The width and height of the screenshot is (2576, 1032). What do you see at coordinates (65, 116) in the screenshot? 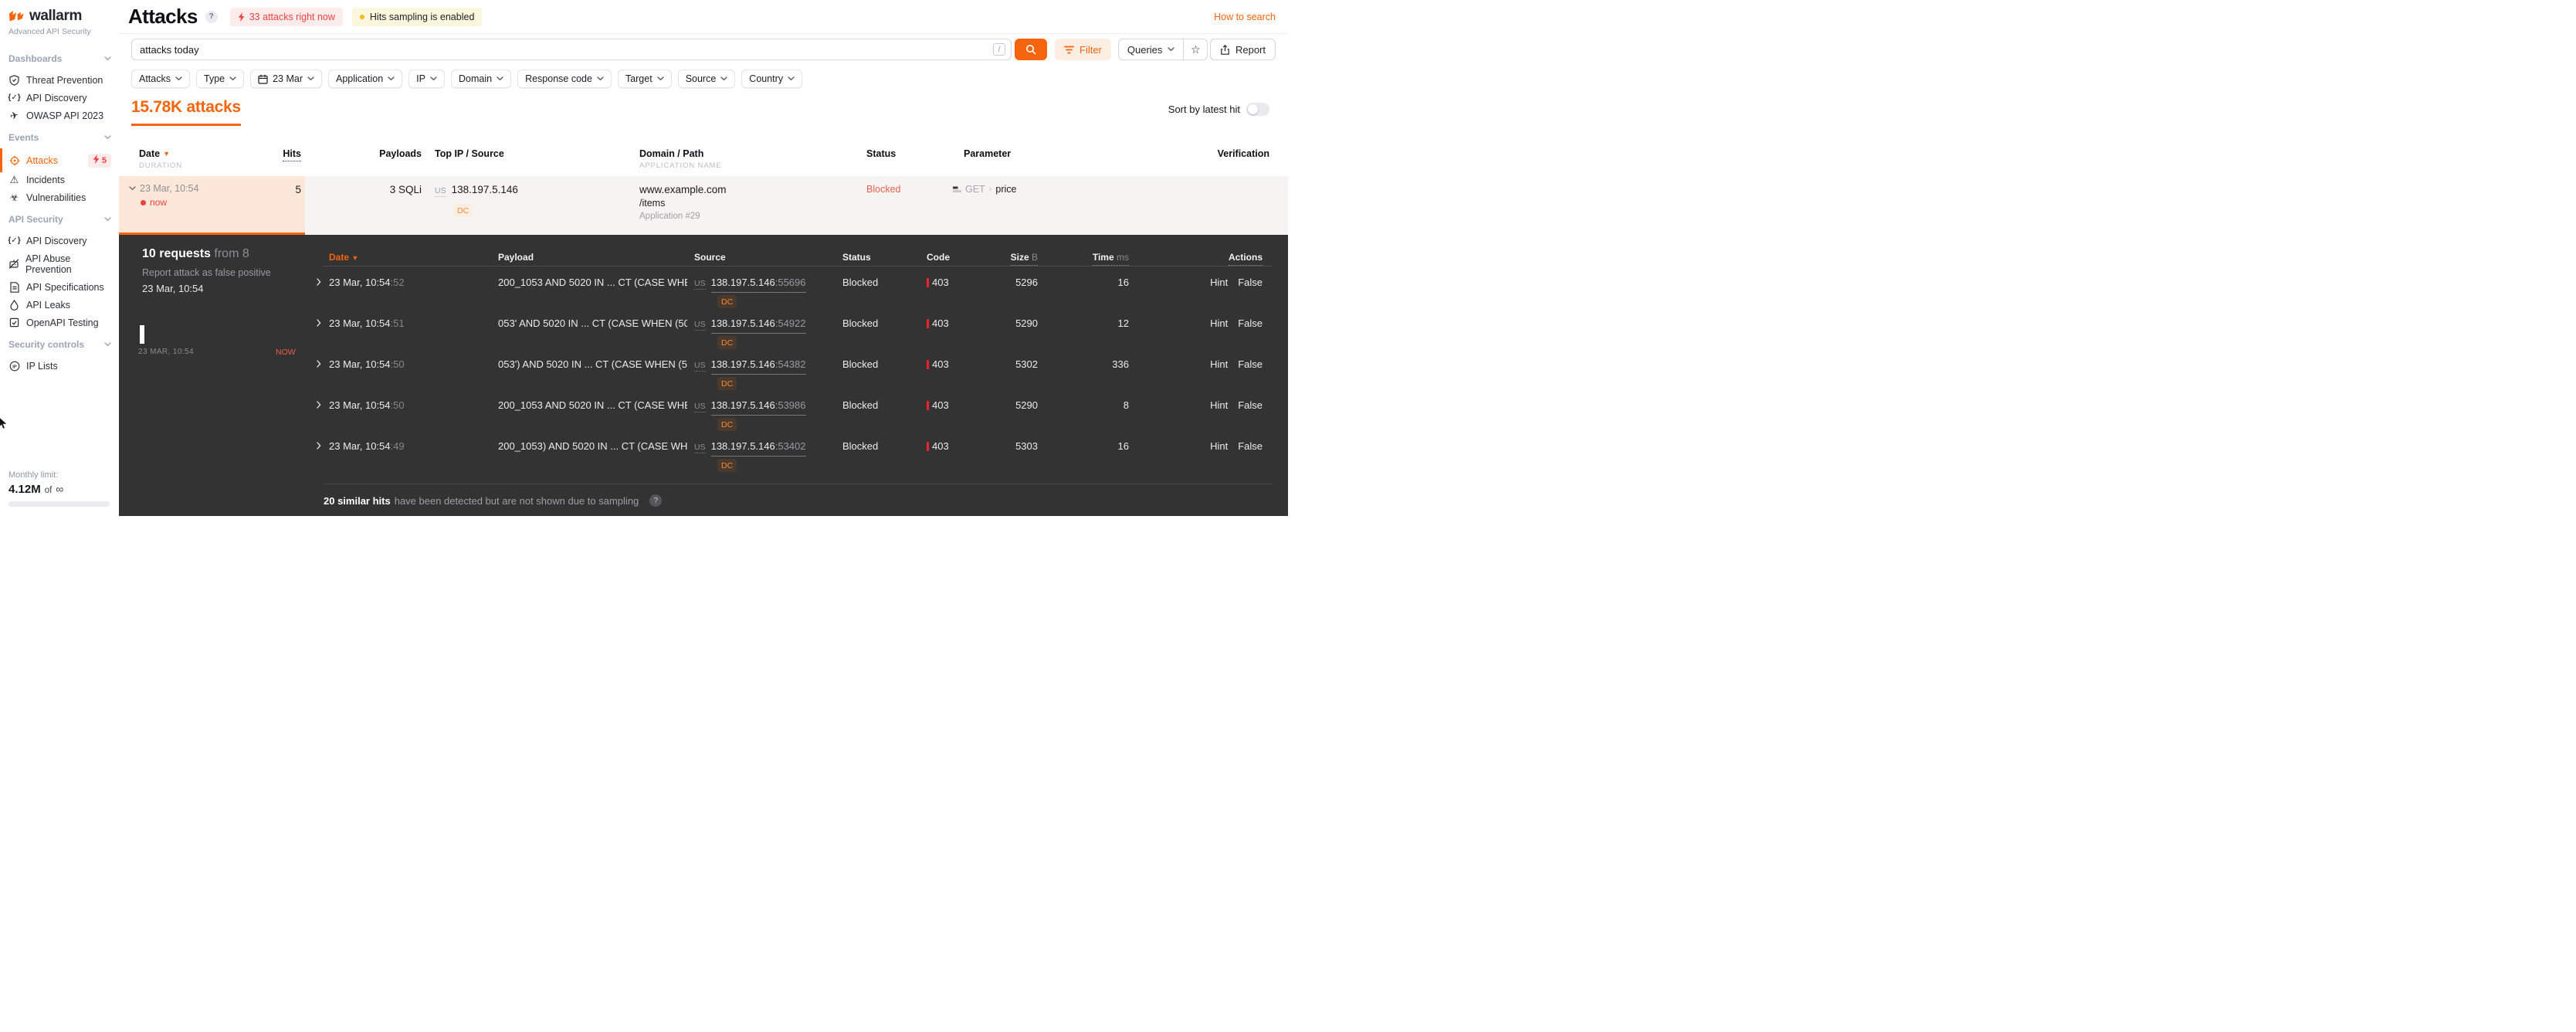
I see `sidebar-item-label: OWASP API 2023` at bounding box center [65, 116].